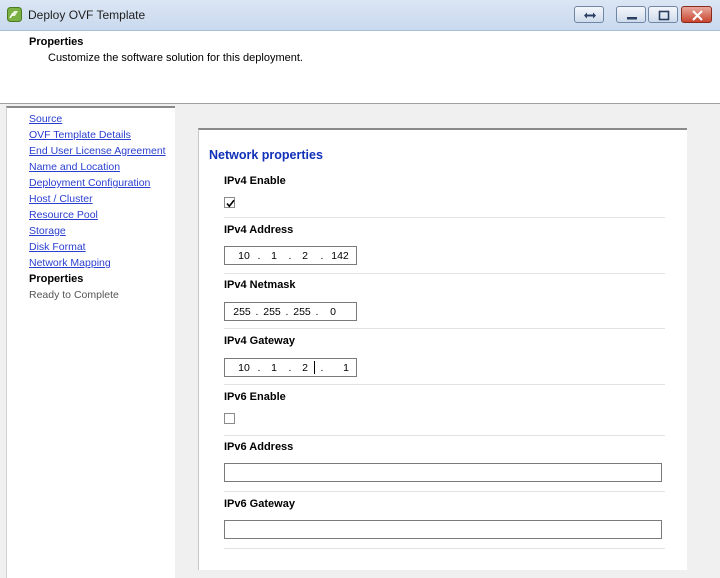 Image resolution: width=720 pixels, height=578 pixels. What do you see at coordinates (97, 135) in the screenshot?
I see `sidebar-item-ovf-template-details: OVF Template Details` at bounding box center [97, 135].